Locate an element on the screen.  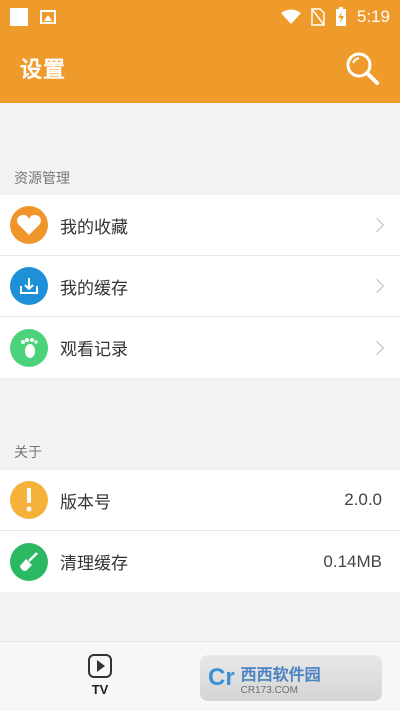
no-sim-icon is located at coordinates (318, 16).